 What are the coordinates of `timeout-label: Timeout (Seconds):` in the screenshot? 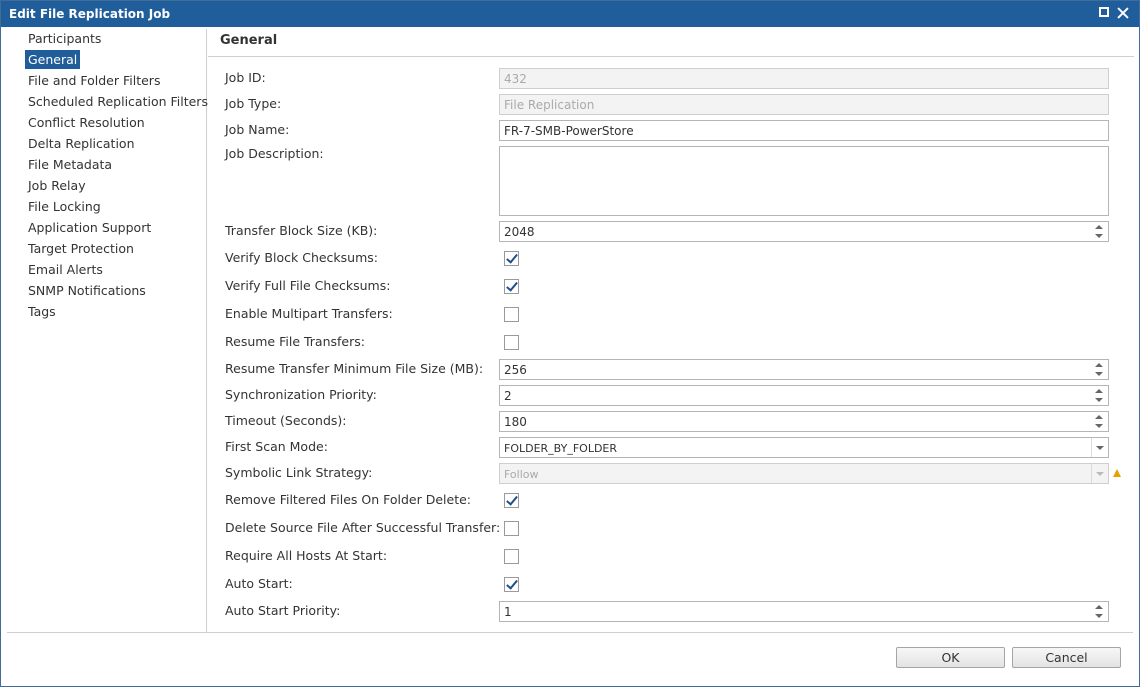 It's located at (286, 420).